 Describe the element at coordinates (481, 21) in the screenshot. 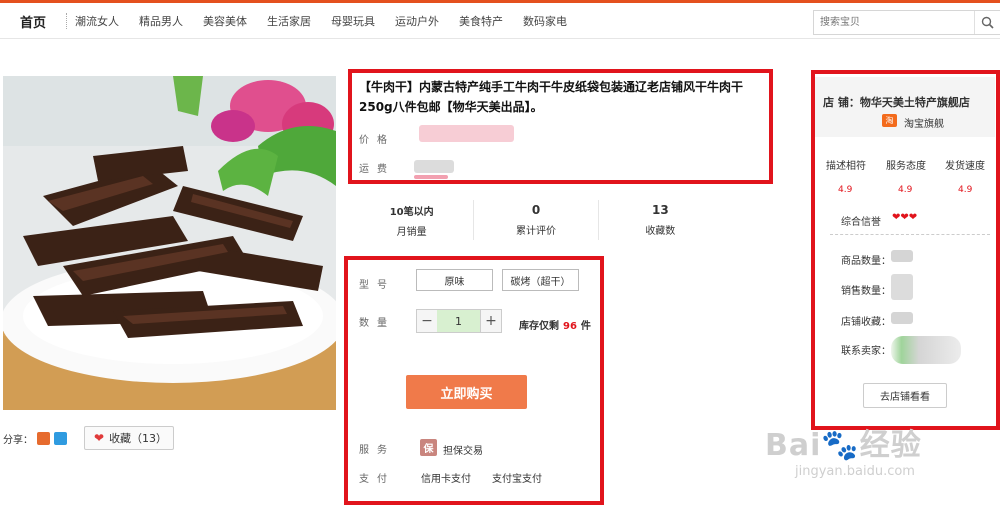

I see `nav-item-food: 美食特产` at that location.